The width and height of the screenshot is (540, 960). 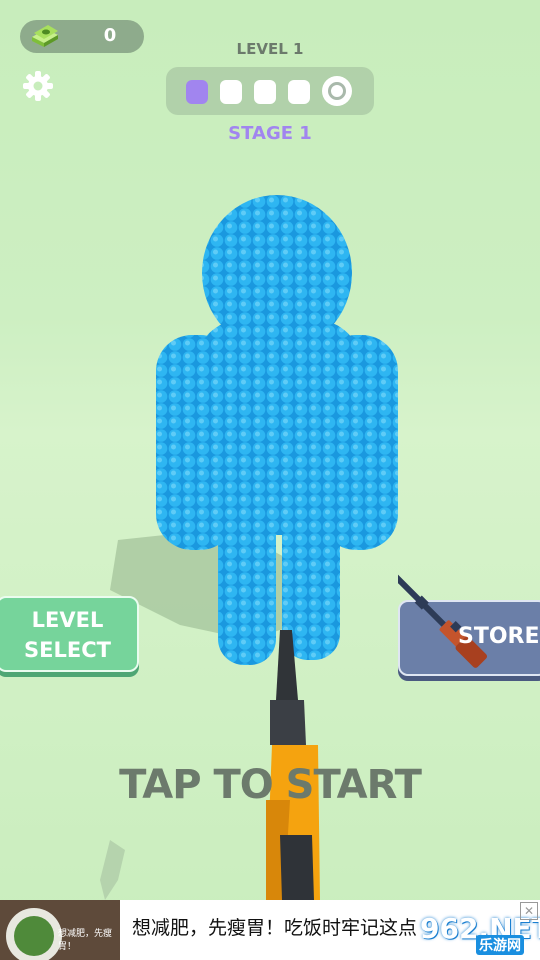 I want to click on stage-progress-bar, so click(x=270, y=91).